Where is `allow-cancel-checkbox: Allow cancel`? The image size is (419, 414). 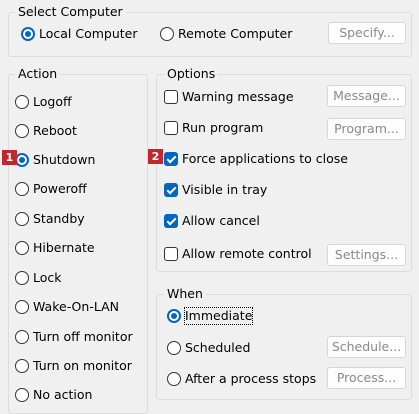
allow-cancel-checkbox: Allow cancel is located at coordinates (212, 221).